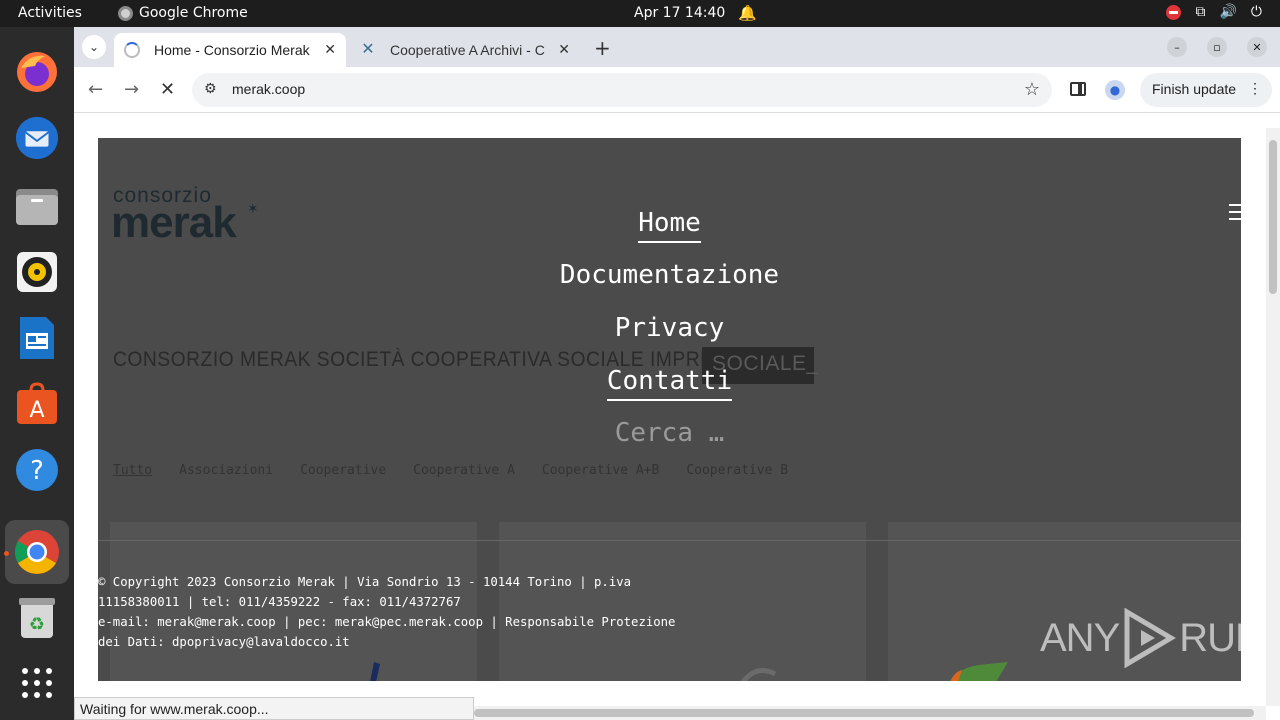 The image size is (1280, 720). I want to click on dock: A ? ♻, so click(37, 373).